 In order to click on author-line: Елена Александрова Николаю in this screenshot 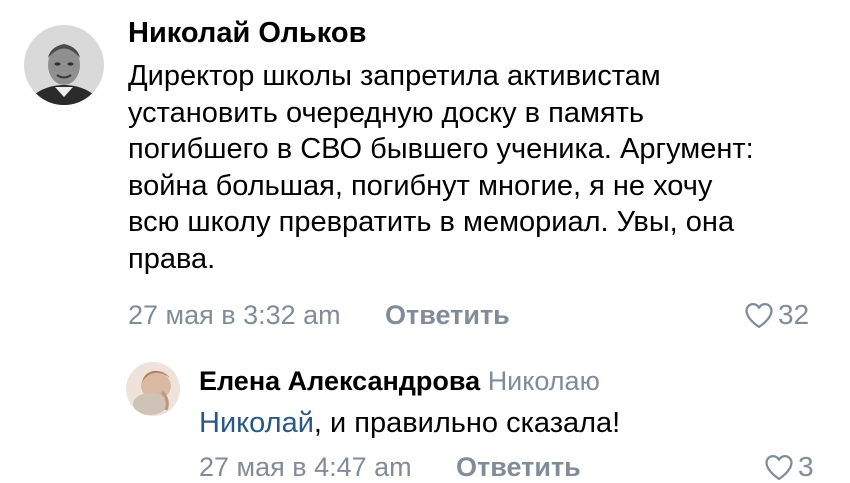, I will do `click(399, 381)`.